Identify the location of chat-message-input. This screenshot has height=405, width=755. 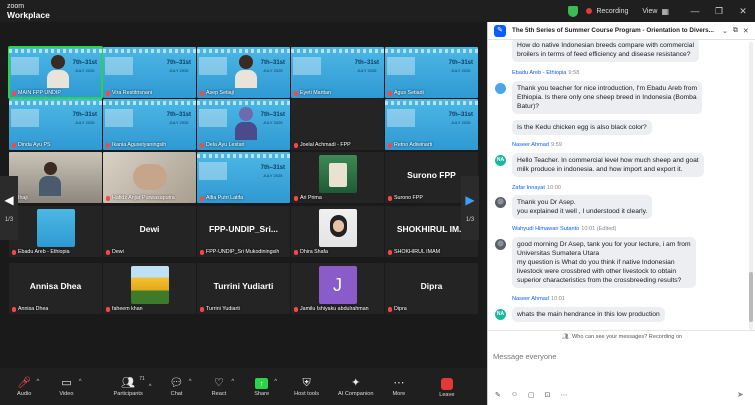
(593, 356).